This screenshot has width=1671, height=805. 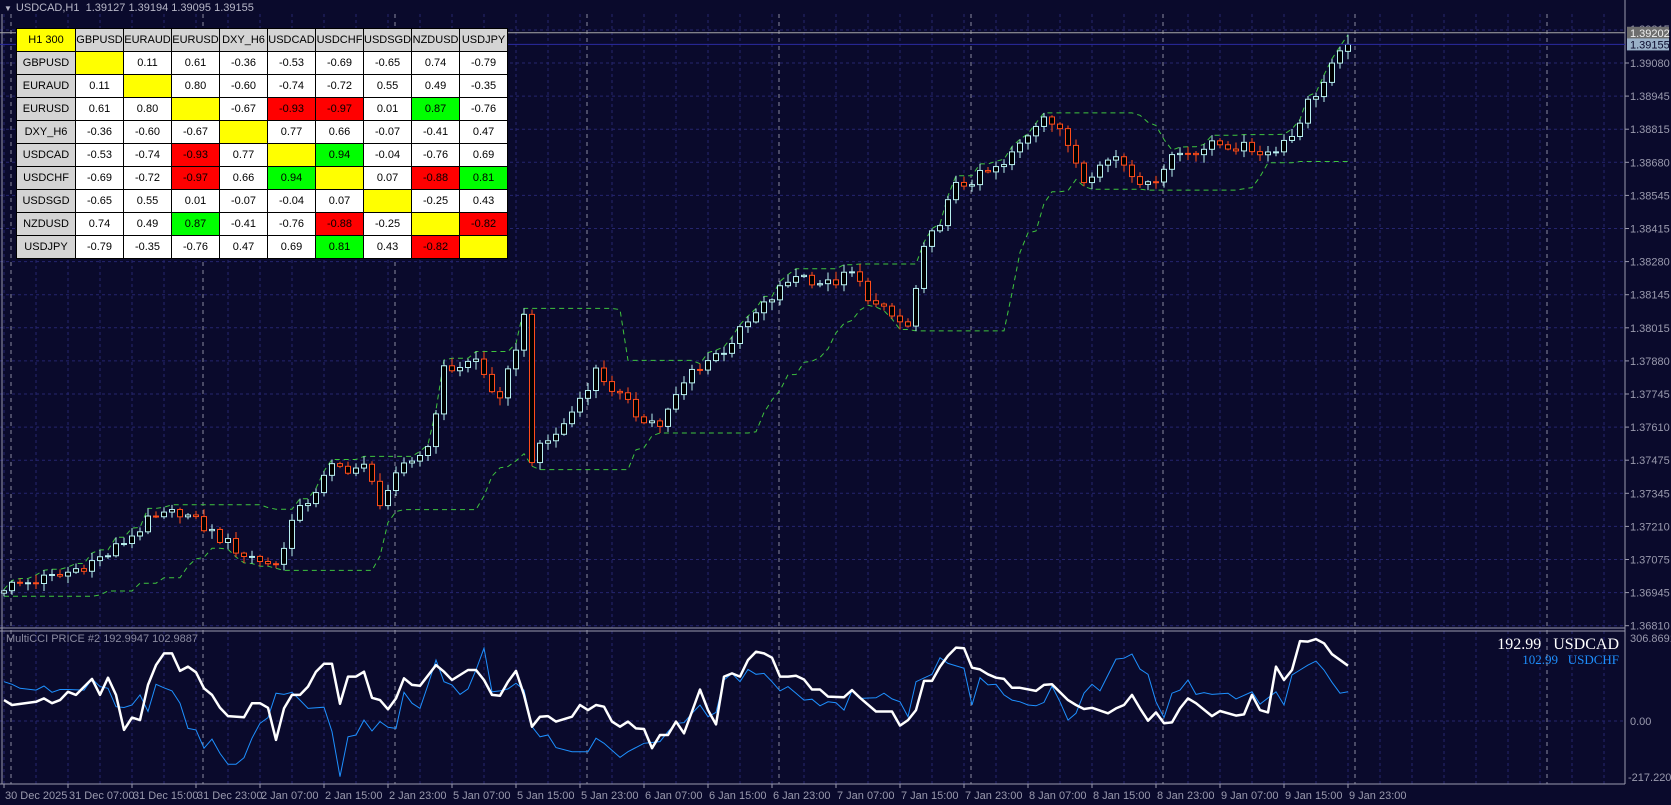 What do you see at coordinates (436, 40) in the screenshot?
I see `matrix-column-header: NZDUSD` at bounding box center [436, 40].